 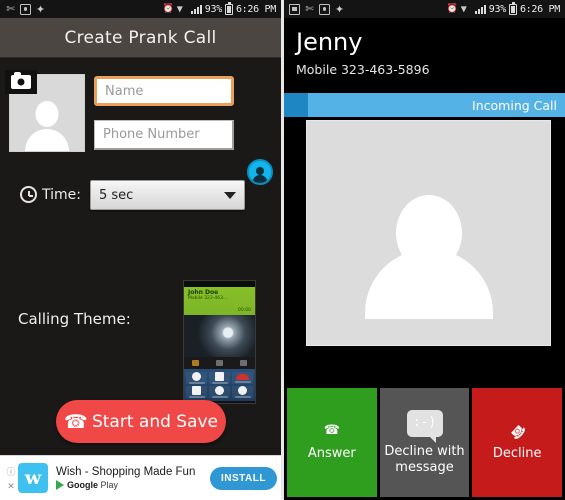 What do you see at coordinates (243, 478) in the screenshot?
I see `ad-install-button: INSTALL` at bounding box center [243, 478].